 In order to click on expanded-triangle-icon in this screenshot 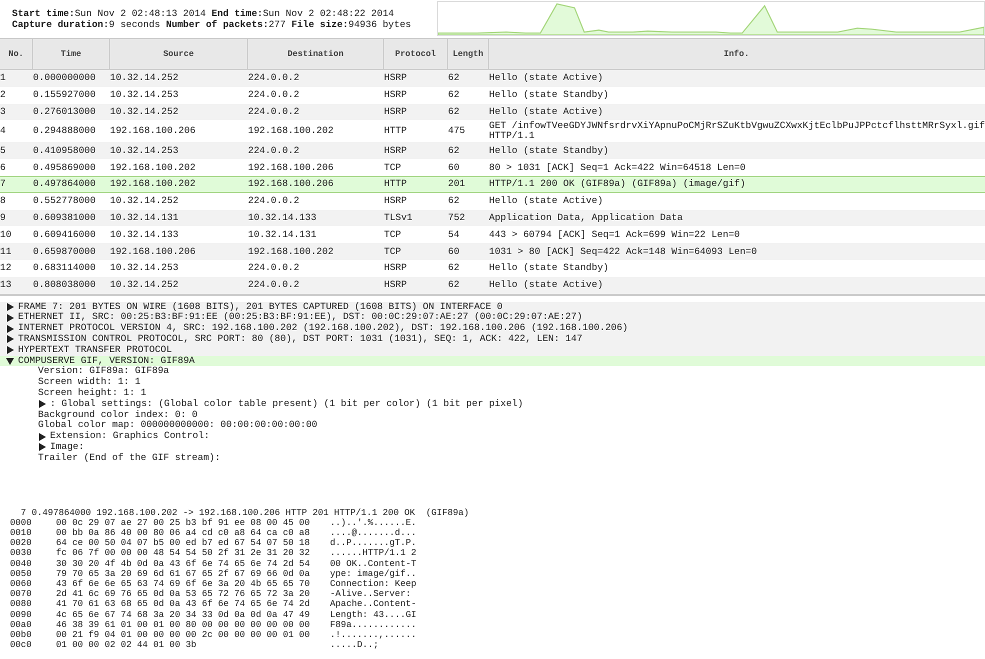, I will do `click(10, 360)`.